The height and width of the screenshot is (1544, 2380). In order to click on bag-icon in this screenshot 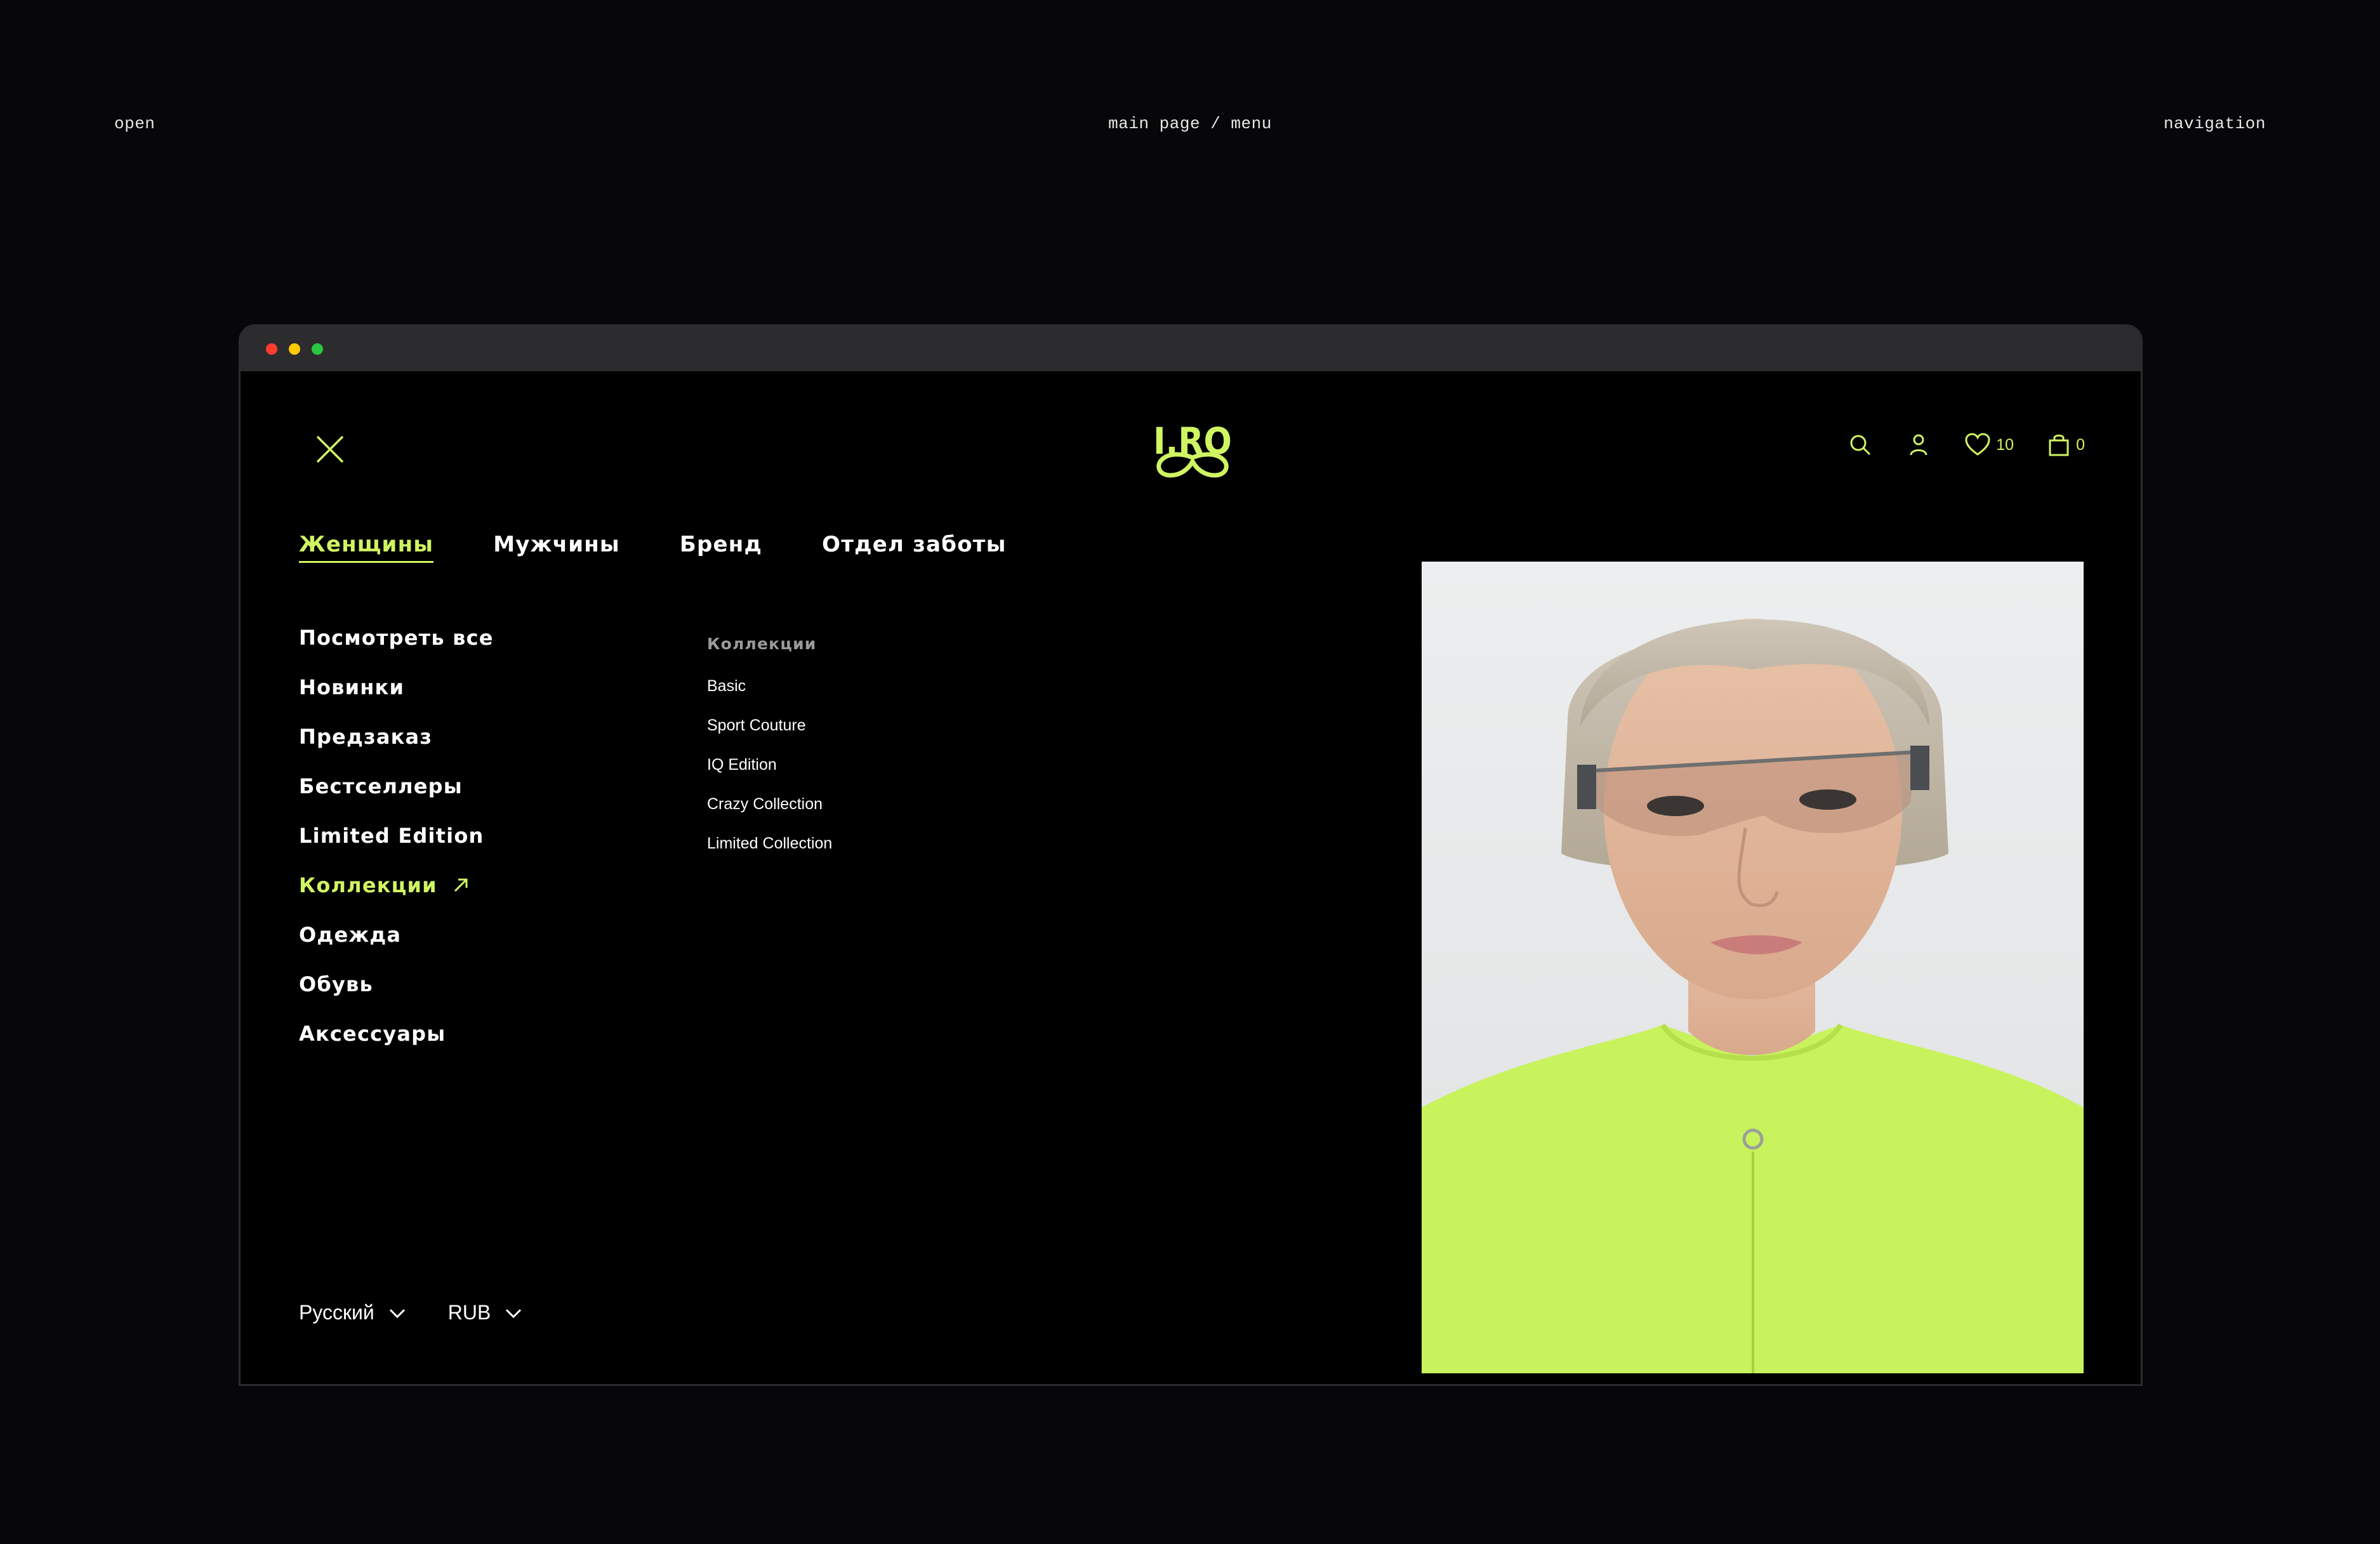, I will do `click(2059, 445)`.